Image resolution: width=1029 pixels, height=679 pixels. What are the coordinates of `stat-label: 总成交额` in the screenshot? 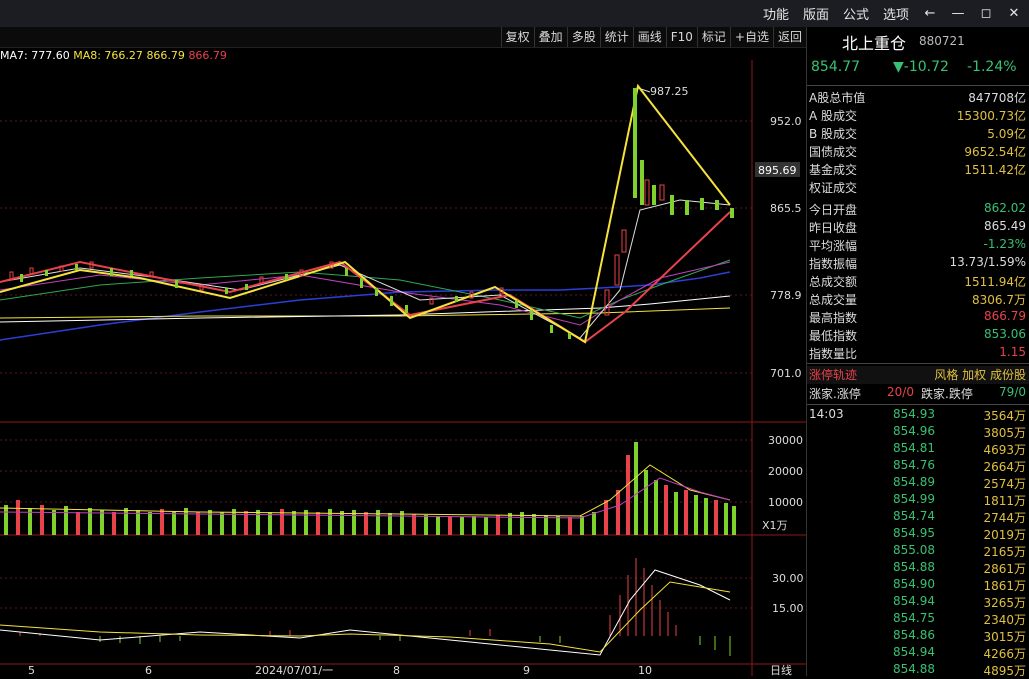 It's located at (833, 282).